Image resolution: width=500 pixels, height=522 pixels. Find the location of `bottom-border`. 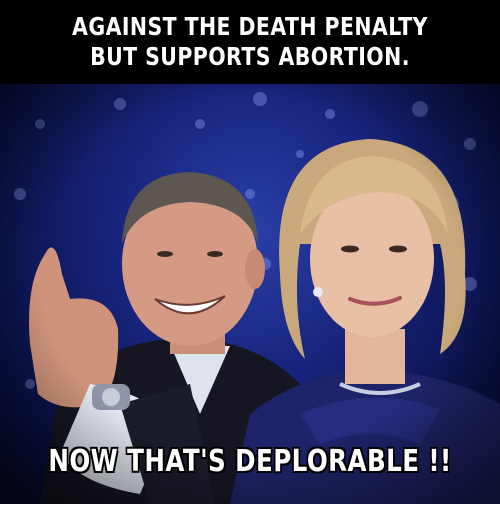

bottom-border is located at coordinates (250, 513).